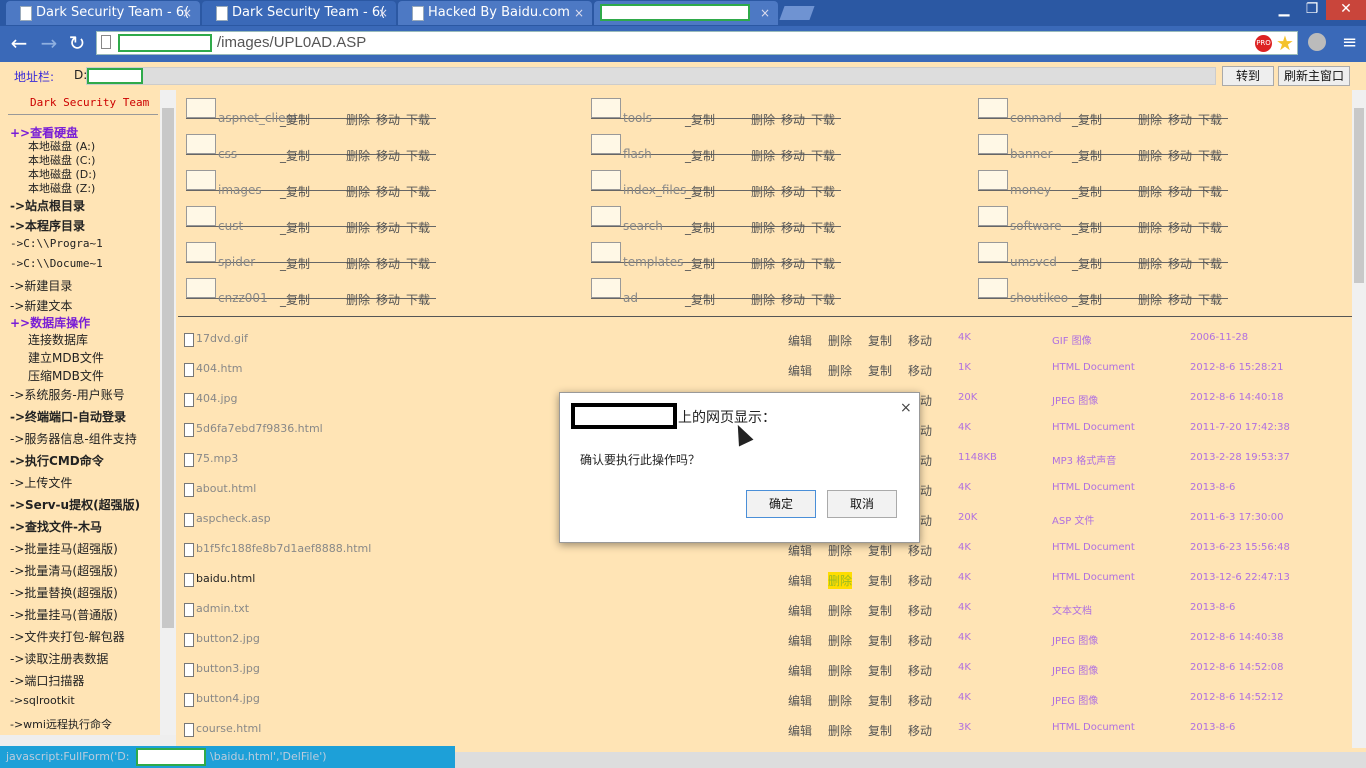 Image resolution: width=1366 pixels, height=768 pixels. What do you see at coordinates (47, 205) in the screenshot?
I see `site-root-link: ->站点根目录` at bounding box center [47, 205].